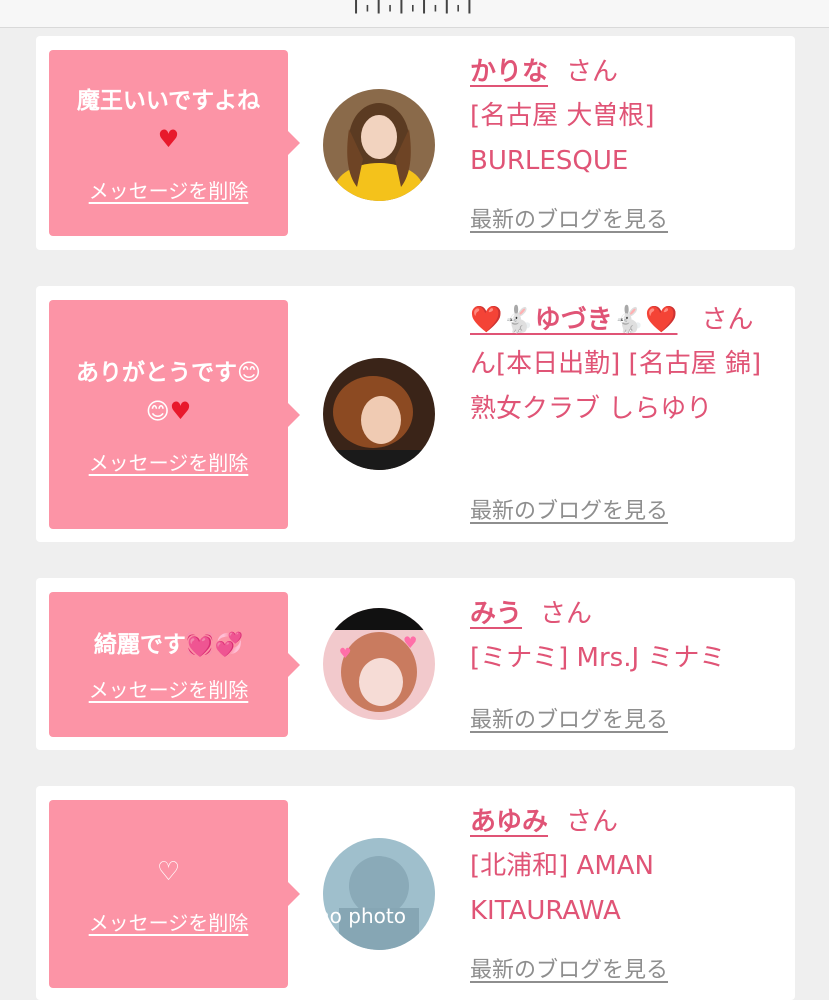 This screenshot has width=829, height=1000. What do you see at coordinates (415, 7) in the screenshot?
I see `top-bar-fragment: |ˌ|ˌ|ˌ|ˌ|ˌ|` at bounding box center [415, 7].